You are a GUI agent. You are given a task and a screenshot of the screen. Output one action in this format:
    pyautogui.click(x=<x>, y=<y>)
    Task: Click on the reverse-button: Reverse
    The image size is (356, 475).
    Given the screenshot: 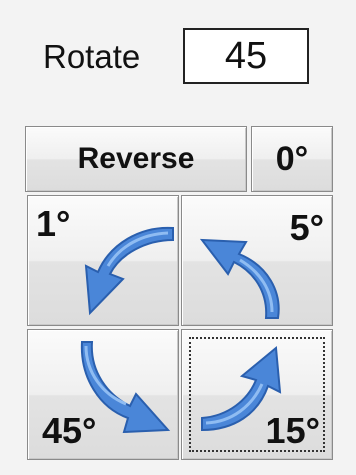 What is the action you would take?
    pyautogui.click(x=136, y=159)
    